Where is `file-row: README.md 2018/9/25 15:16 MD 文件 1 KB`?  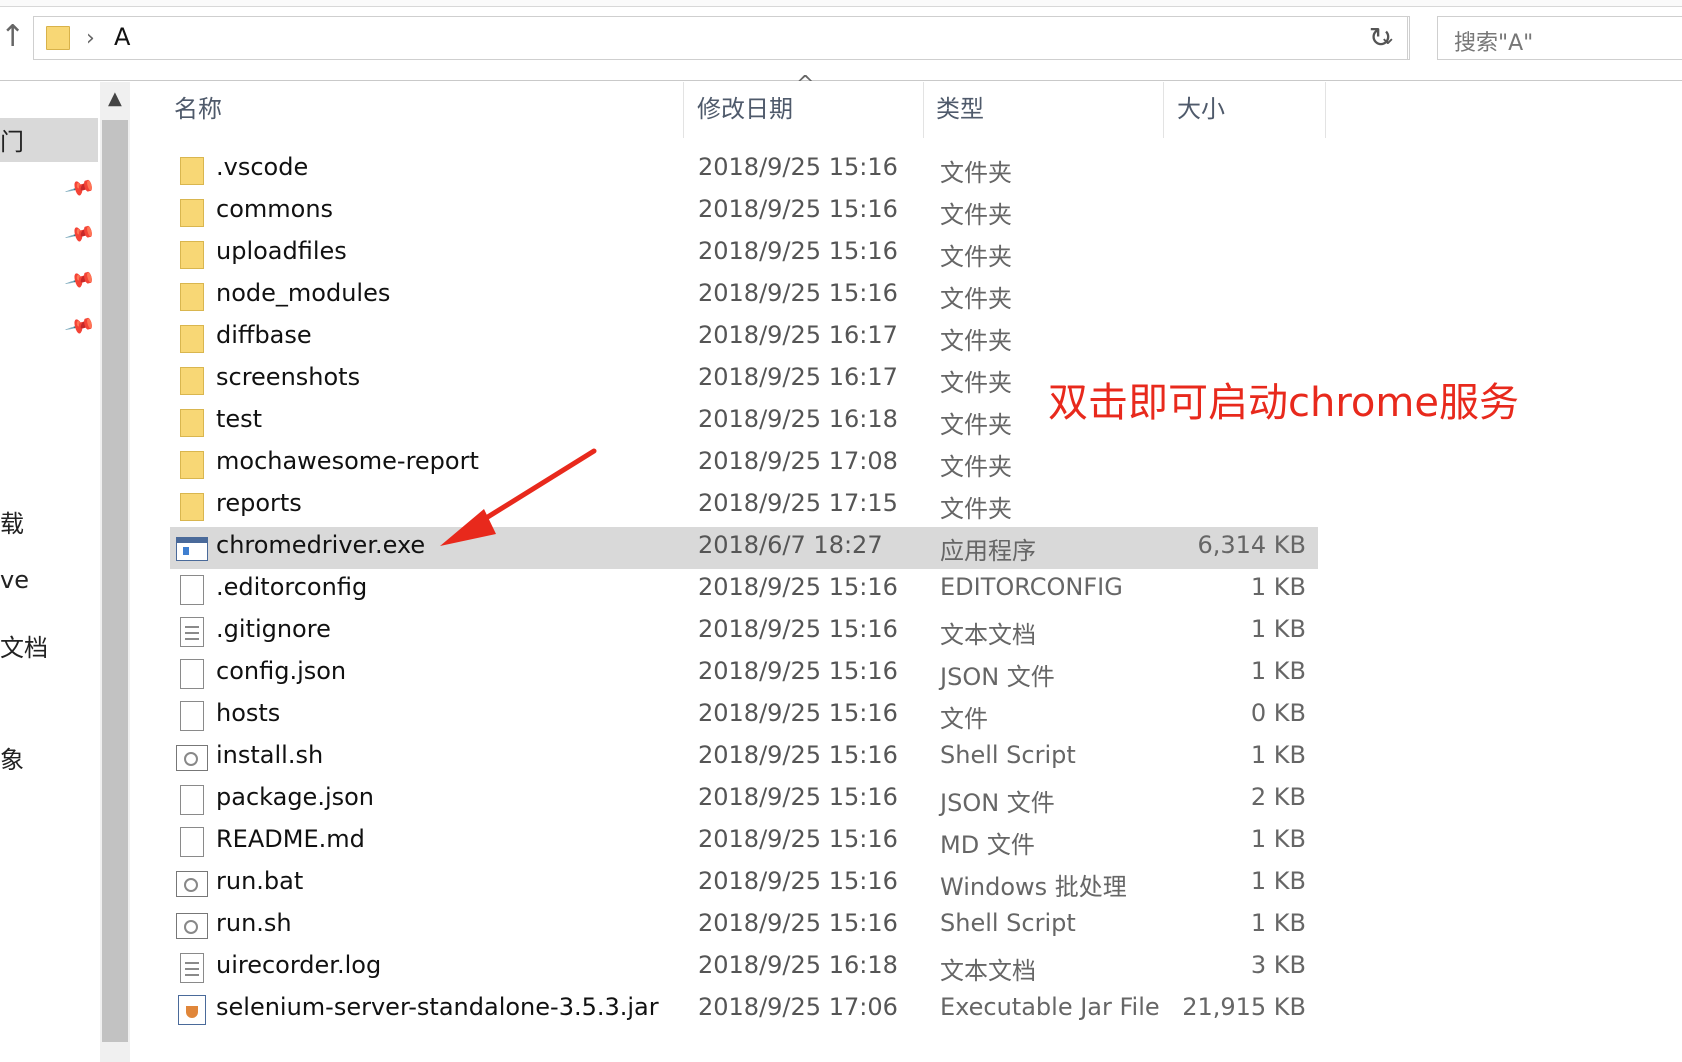
file-row: README.md 2018/9/25 15:16 MD 文件 1 KB is located at coordinates (744, 842).